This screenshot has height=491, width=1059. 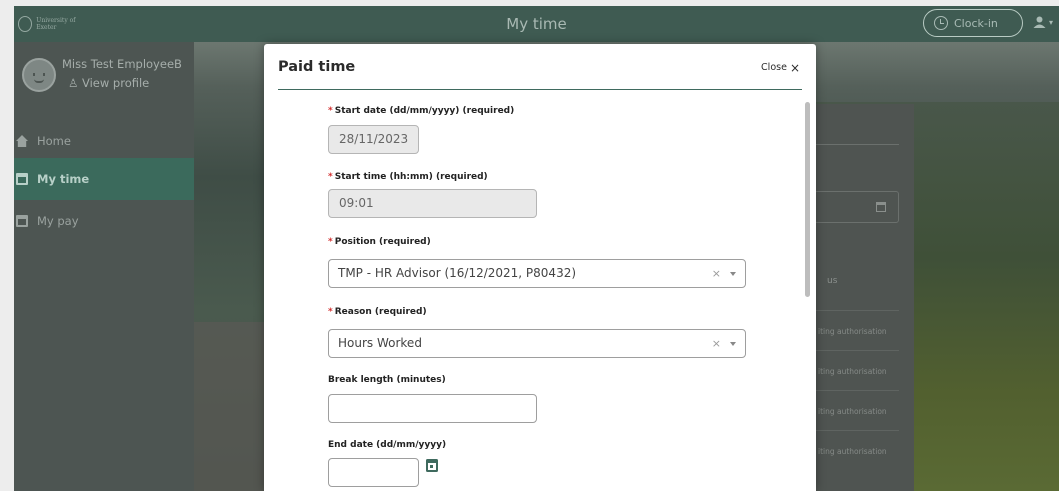 What do you see at coordinates (373, 472) in the screenshot?
I see `end-date-input` at bounding box center [373, 472].